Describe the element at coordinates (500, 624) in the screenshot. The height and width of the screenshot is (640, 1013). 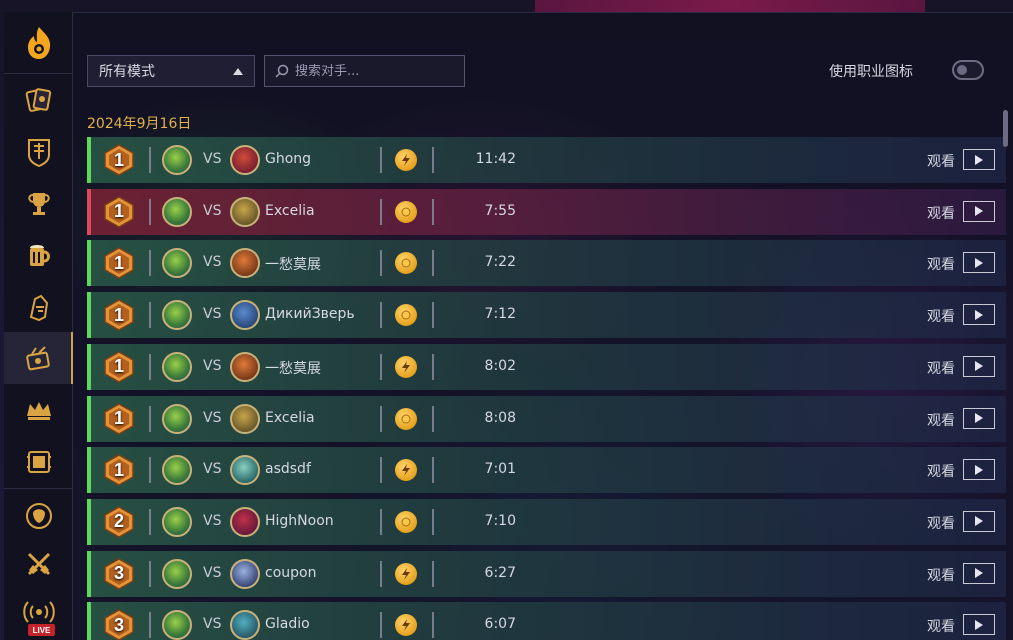
I see `match-duration: 6:07` at that location.